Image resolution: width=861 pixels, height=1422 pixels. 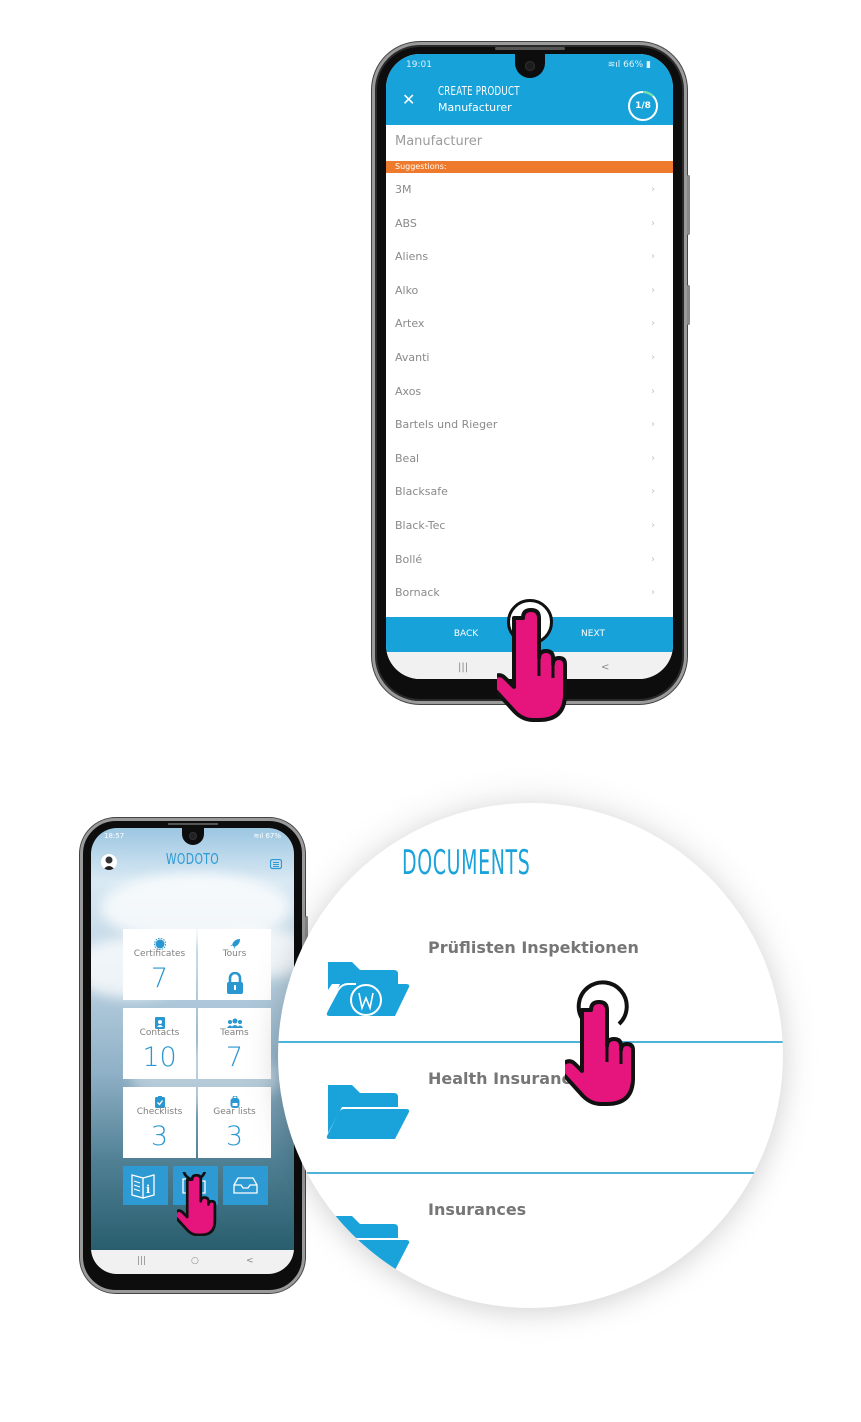 What do you see at coordinates (530, 1003) in the screenshot?
I see `document-folder-row: Prüflisten Inspektionen` at bounding box center [530, 1003].